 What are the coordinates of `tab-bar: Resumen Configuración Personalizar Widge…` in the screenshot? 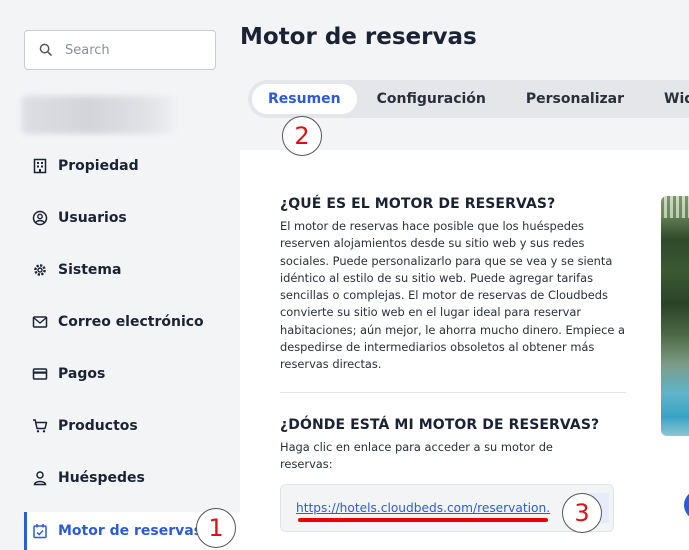 It's located at (468, 99).